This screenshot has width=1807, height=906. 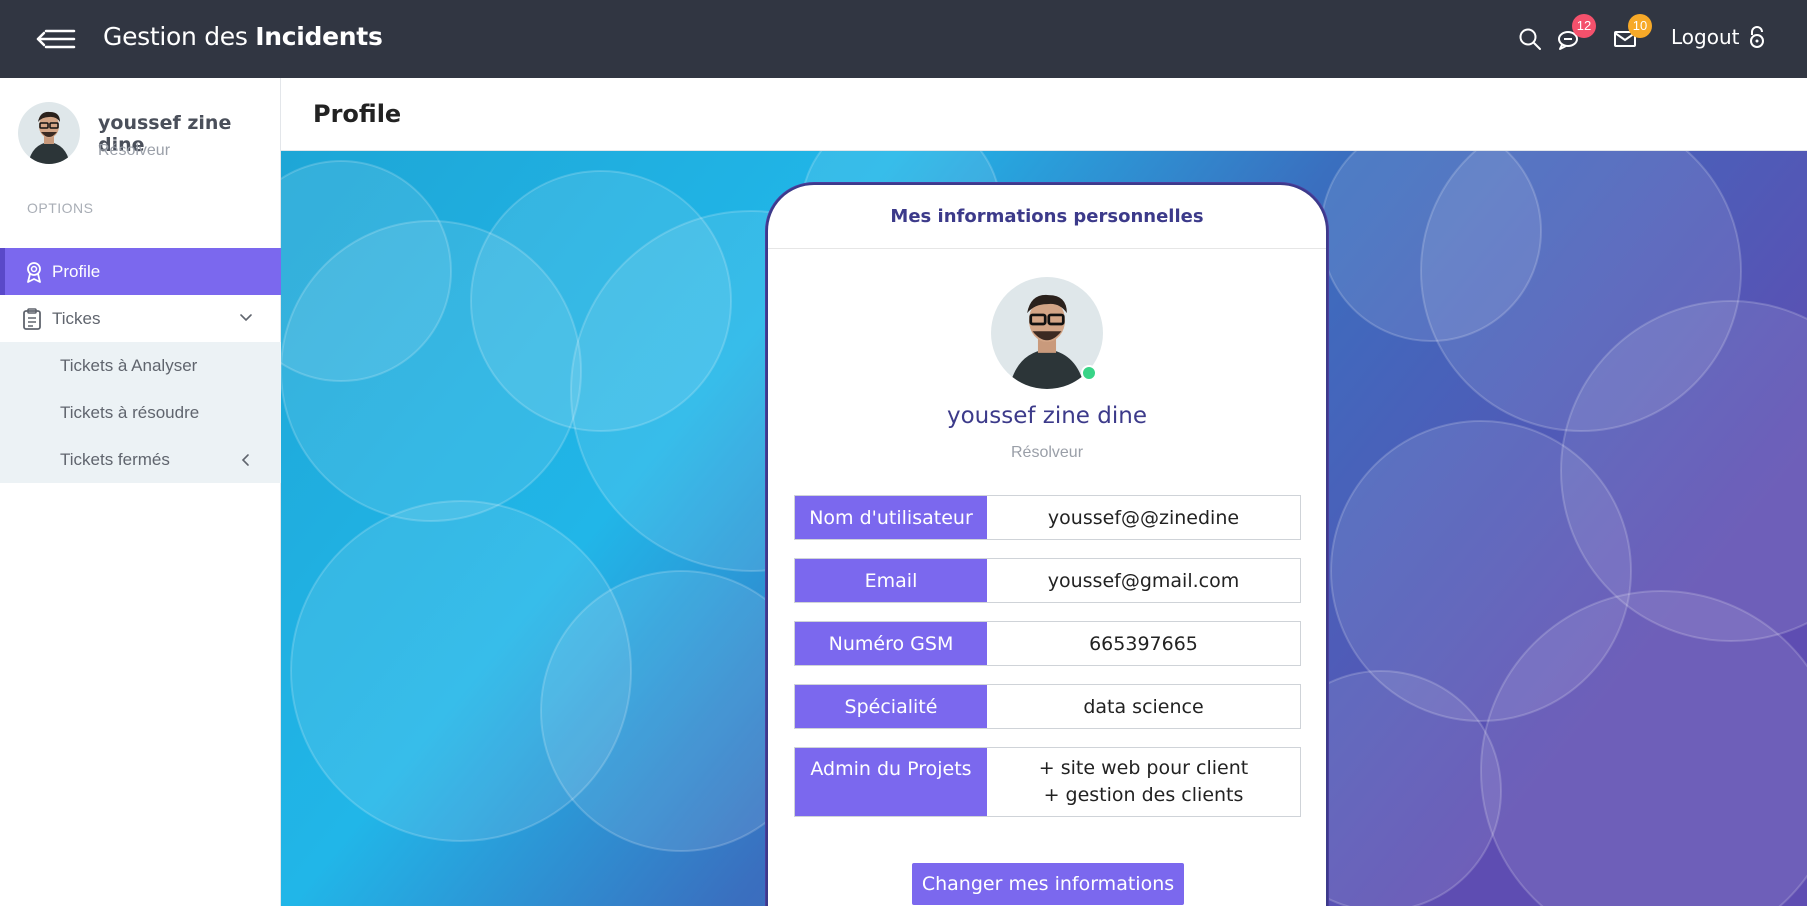 What do you see at coordinates (76, 271) in the screenshot?
I see `sidebar-item-label: Profile` at bounding box center [76, 271].